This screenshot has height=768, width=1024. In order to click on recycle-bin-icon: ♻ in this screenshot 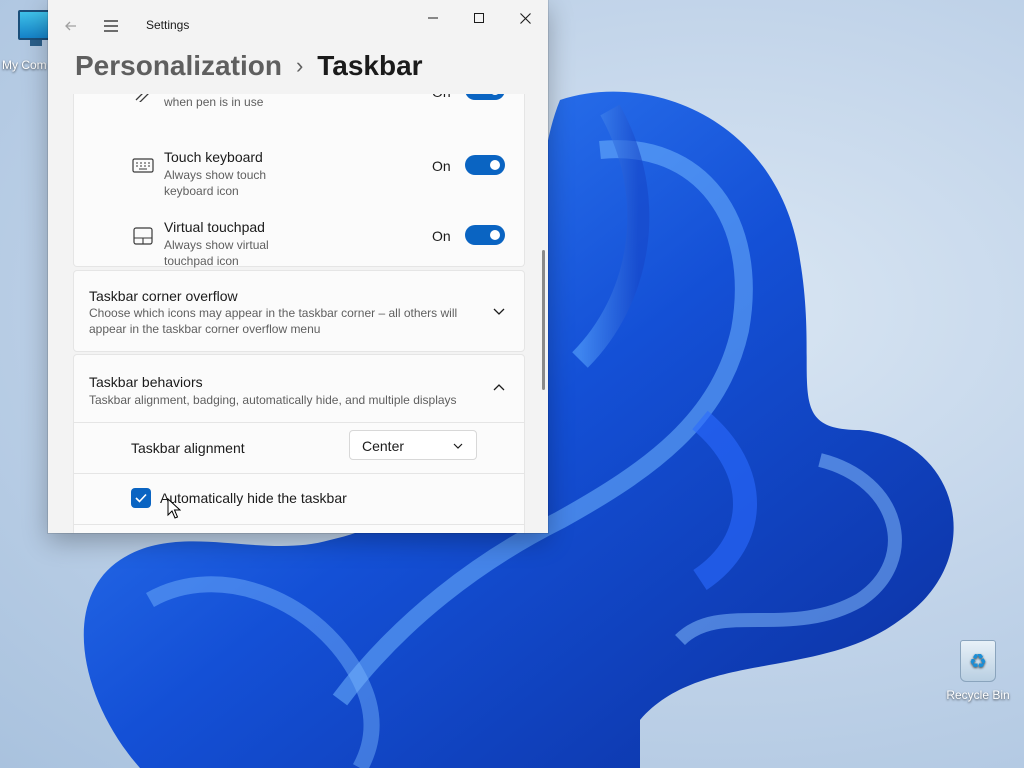, I will do `click(978, 661)`.